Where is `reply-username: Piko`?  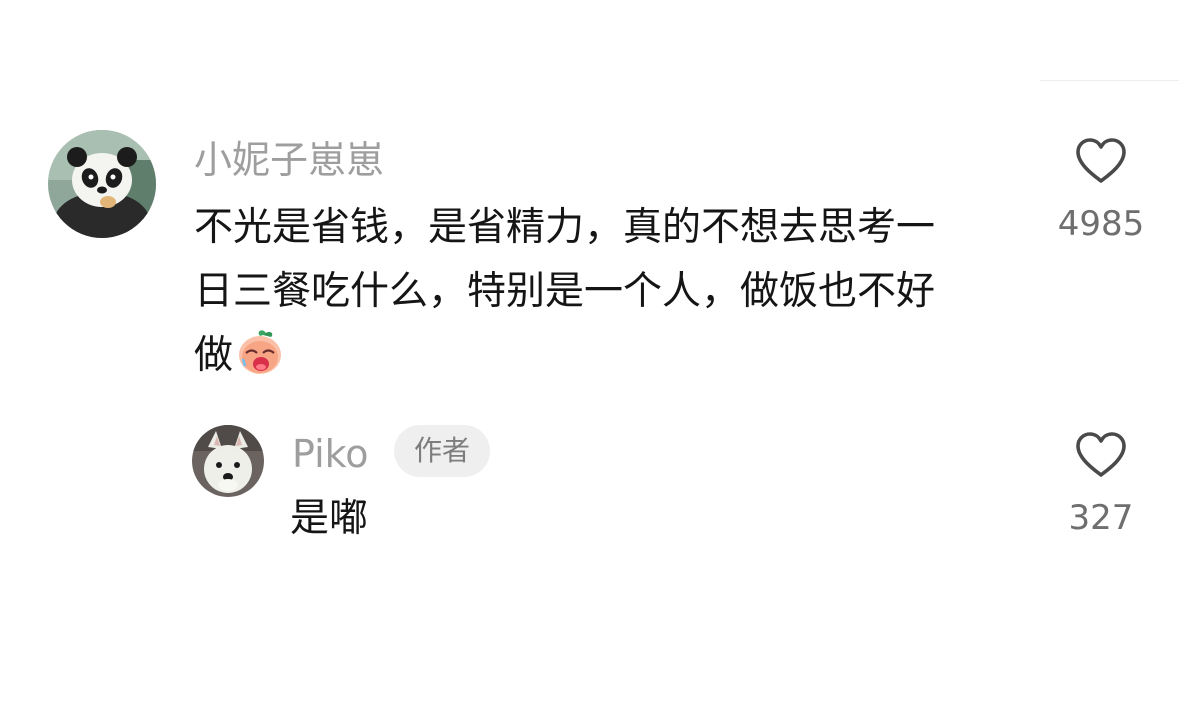
reply-username: Piko is located at coordinates (330, 454).